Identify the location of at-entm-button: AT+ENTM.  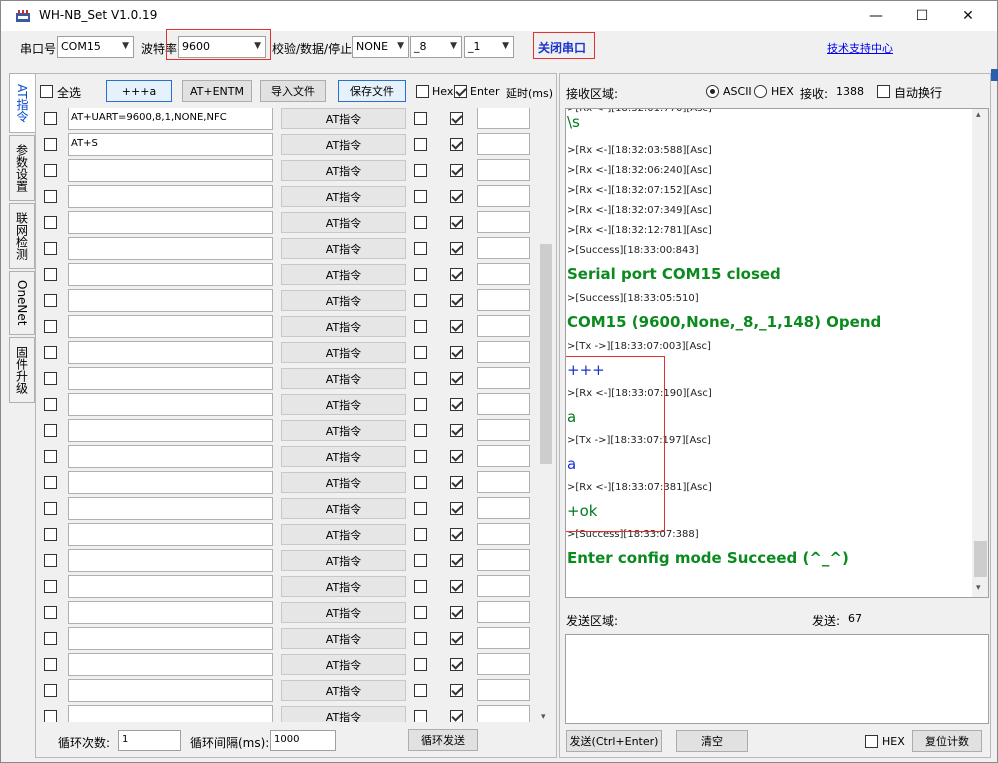
(217, 91).